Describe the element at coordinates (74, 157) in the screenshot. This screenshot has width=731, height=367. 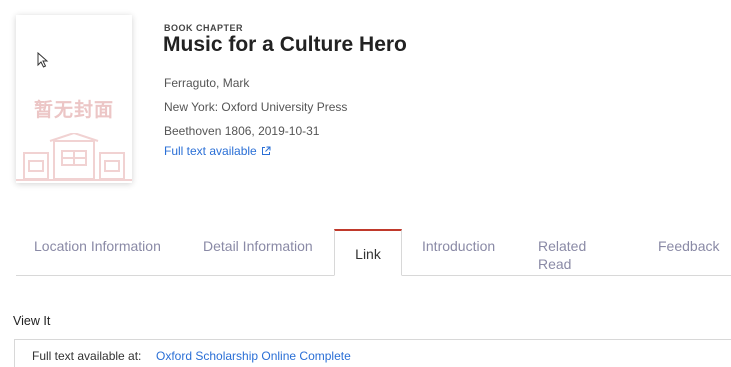
I see `library-building-icon` at that location.